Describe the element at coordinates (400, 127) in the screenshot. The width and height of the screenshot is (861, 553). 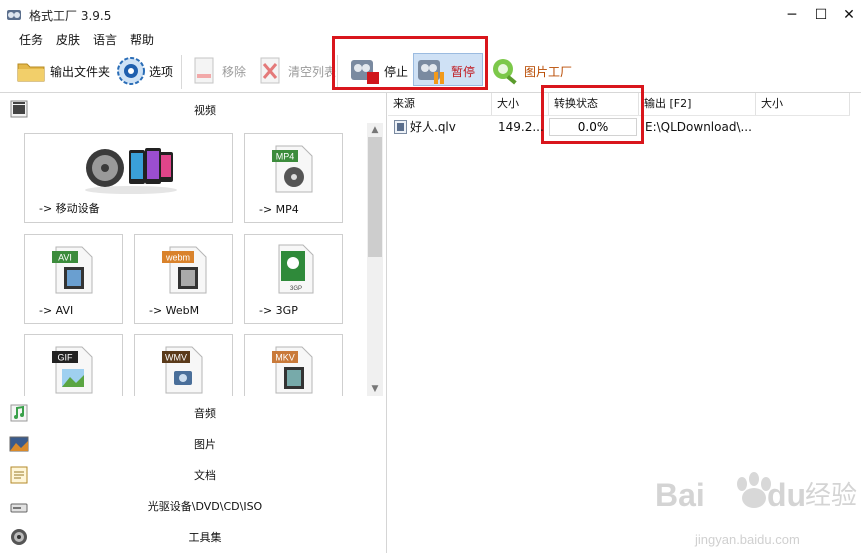
I see `video-file-icon` at that location.